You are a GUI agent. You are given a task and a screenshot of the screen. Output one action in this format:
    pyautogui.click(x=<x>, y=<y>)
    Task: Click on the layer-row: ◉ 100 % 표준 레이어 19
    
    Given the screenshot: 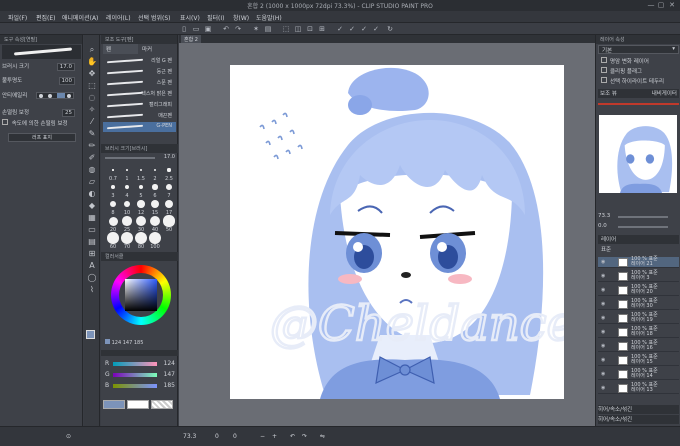 What is the action you would take?
    pyautogui.click(x=638, y=318)
    